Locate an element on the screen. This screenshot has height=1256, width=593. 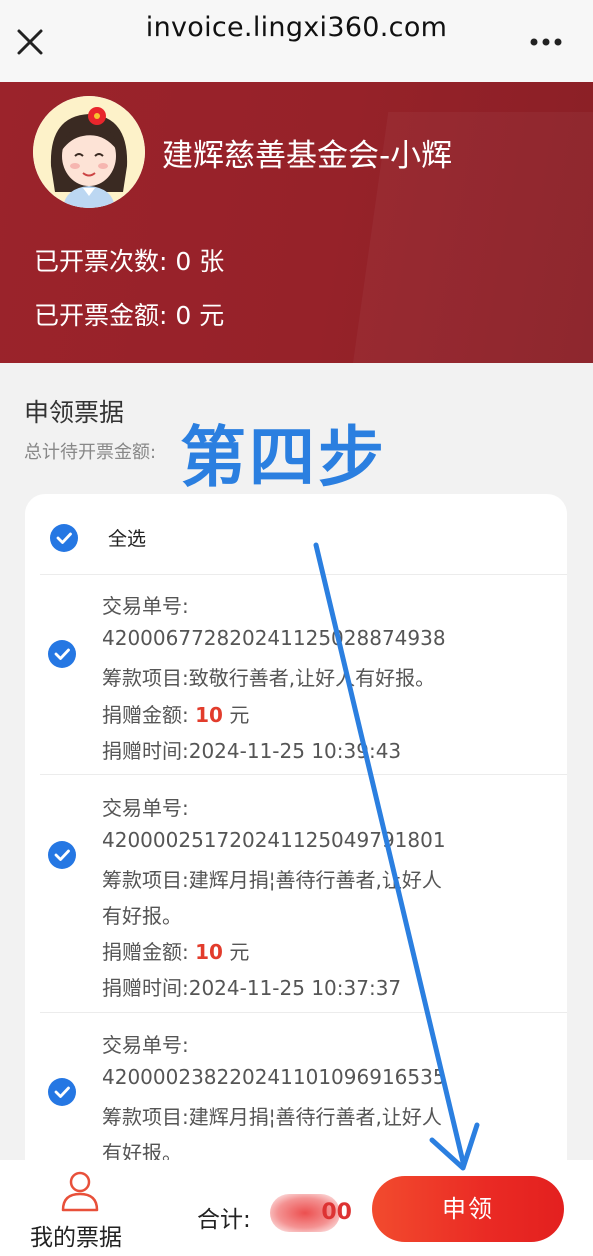
avatar-illustration is located at coordinates (89, 152).